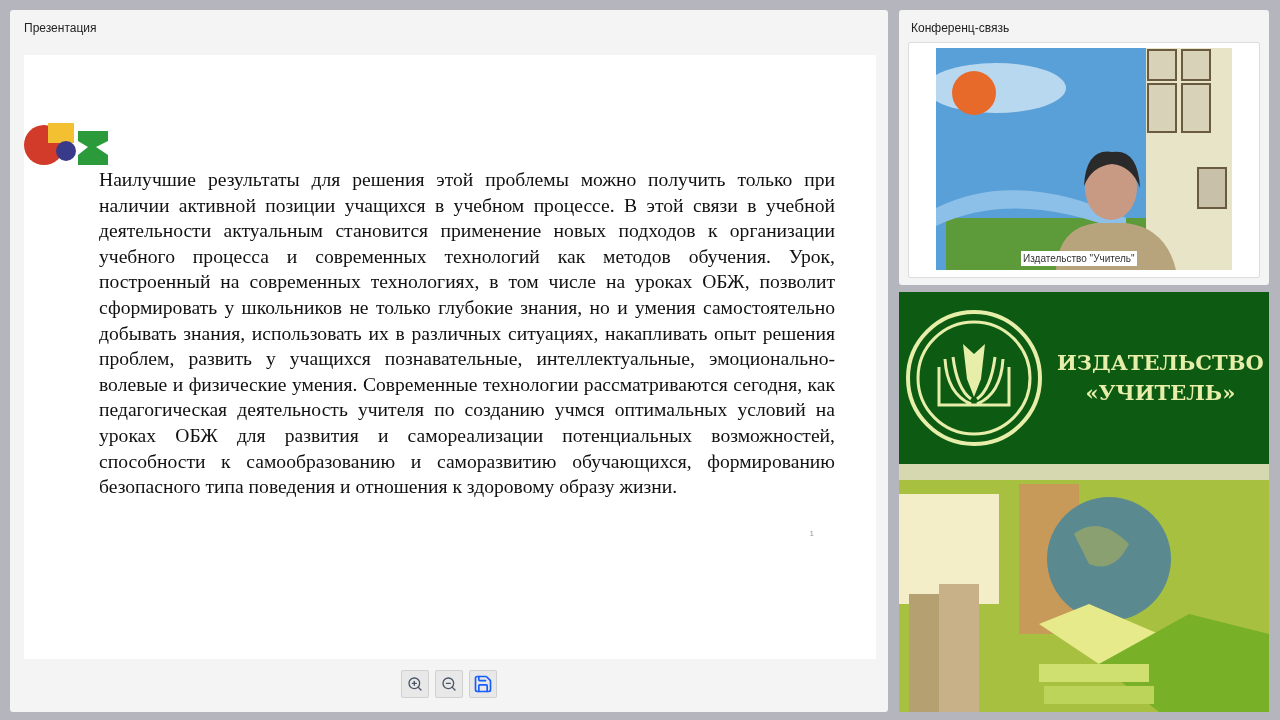 The height and width of the screenshot is (720, 1280). I want to click on panel-title: Конференц-связь, so click(960, 28).